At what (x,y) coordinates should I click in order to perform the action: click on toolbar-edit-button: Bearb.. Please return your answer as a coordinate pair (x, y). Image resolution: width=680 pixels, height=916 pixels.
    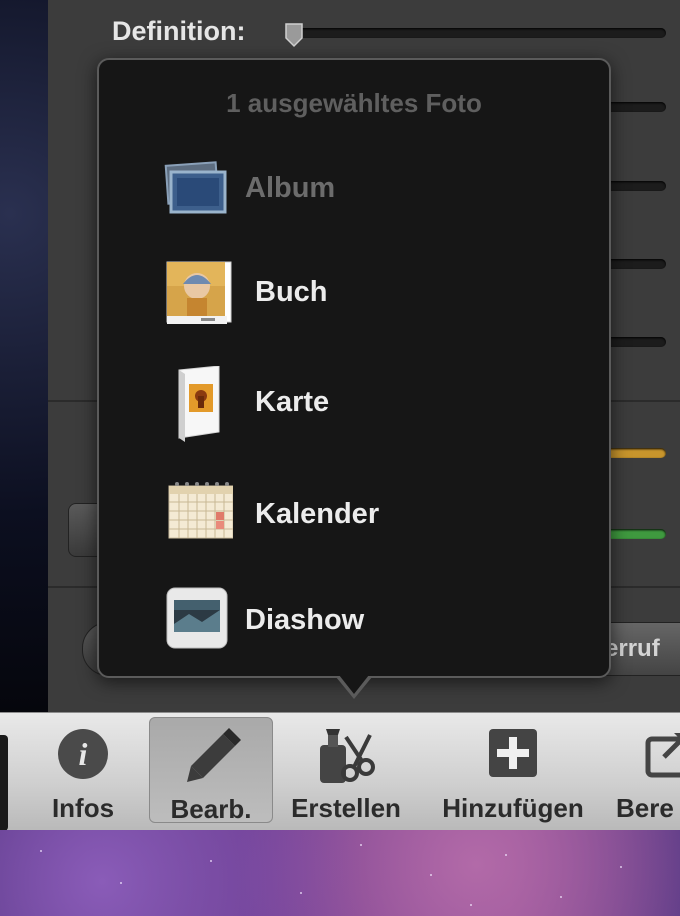
    Looking at the image, I should click on (211, 770).